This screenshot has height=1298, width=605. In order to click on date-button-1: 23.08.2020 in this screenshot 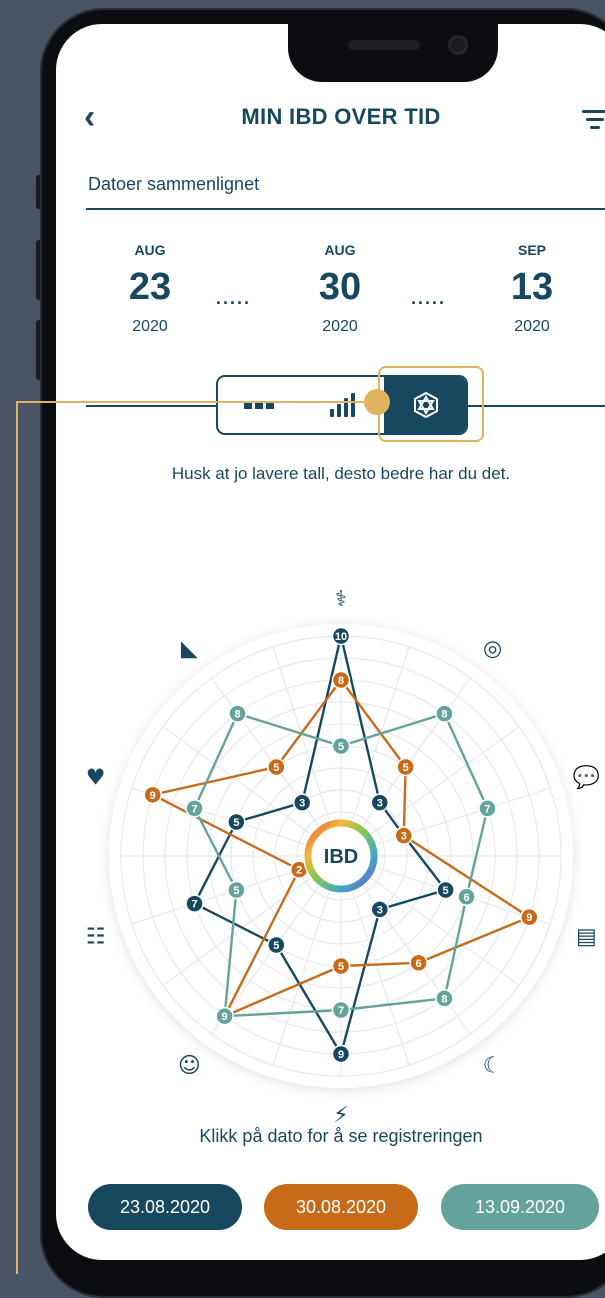, I will do `click(165, 1207)`.